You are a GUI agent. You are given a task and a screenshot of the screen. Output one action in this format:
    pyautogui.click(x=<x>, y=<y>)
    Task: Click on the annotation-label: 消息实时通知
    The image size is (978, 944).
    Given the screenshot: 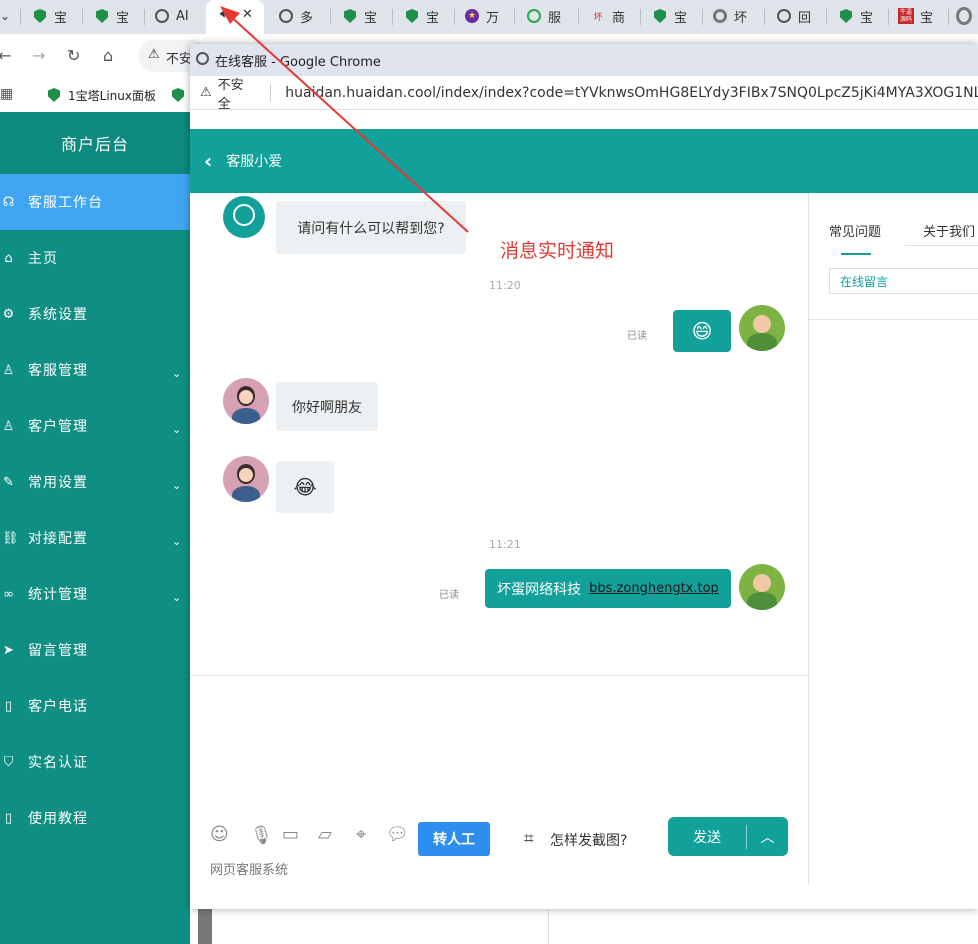 What is the action you would take?
    pyautogui.click(x=557, y=251)
    